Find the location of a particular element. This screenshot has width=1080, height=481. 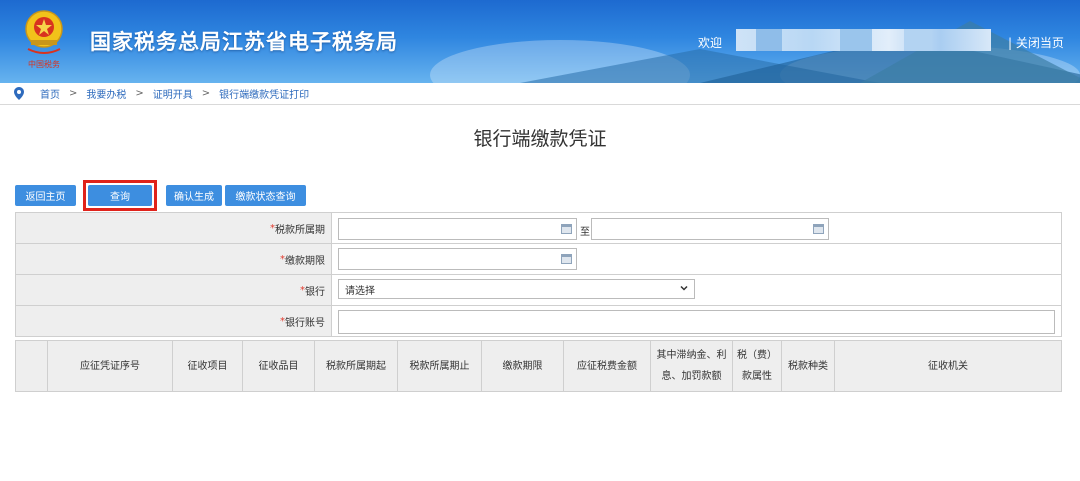

confirm-generate-button: 确认生成 is located at coordinates (194, 195).